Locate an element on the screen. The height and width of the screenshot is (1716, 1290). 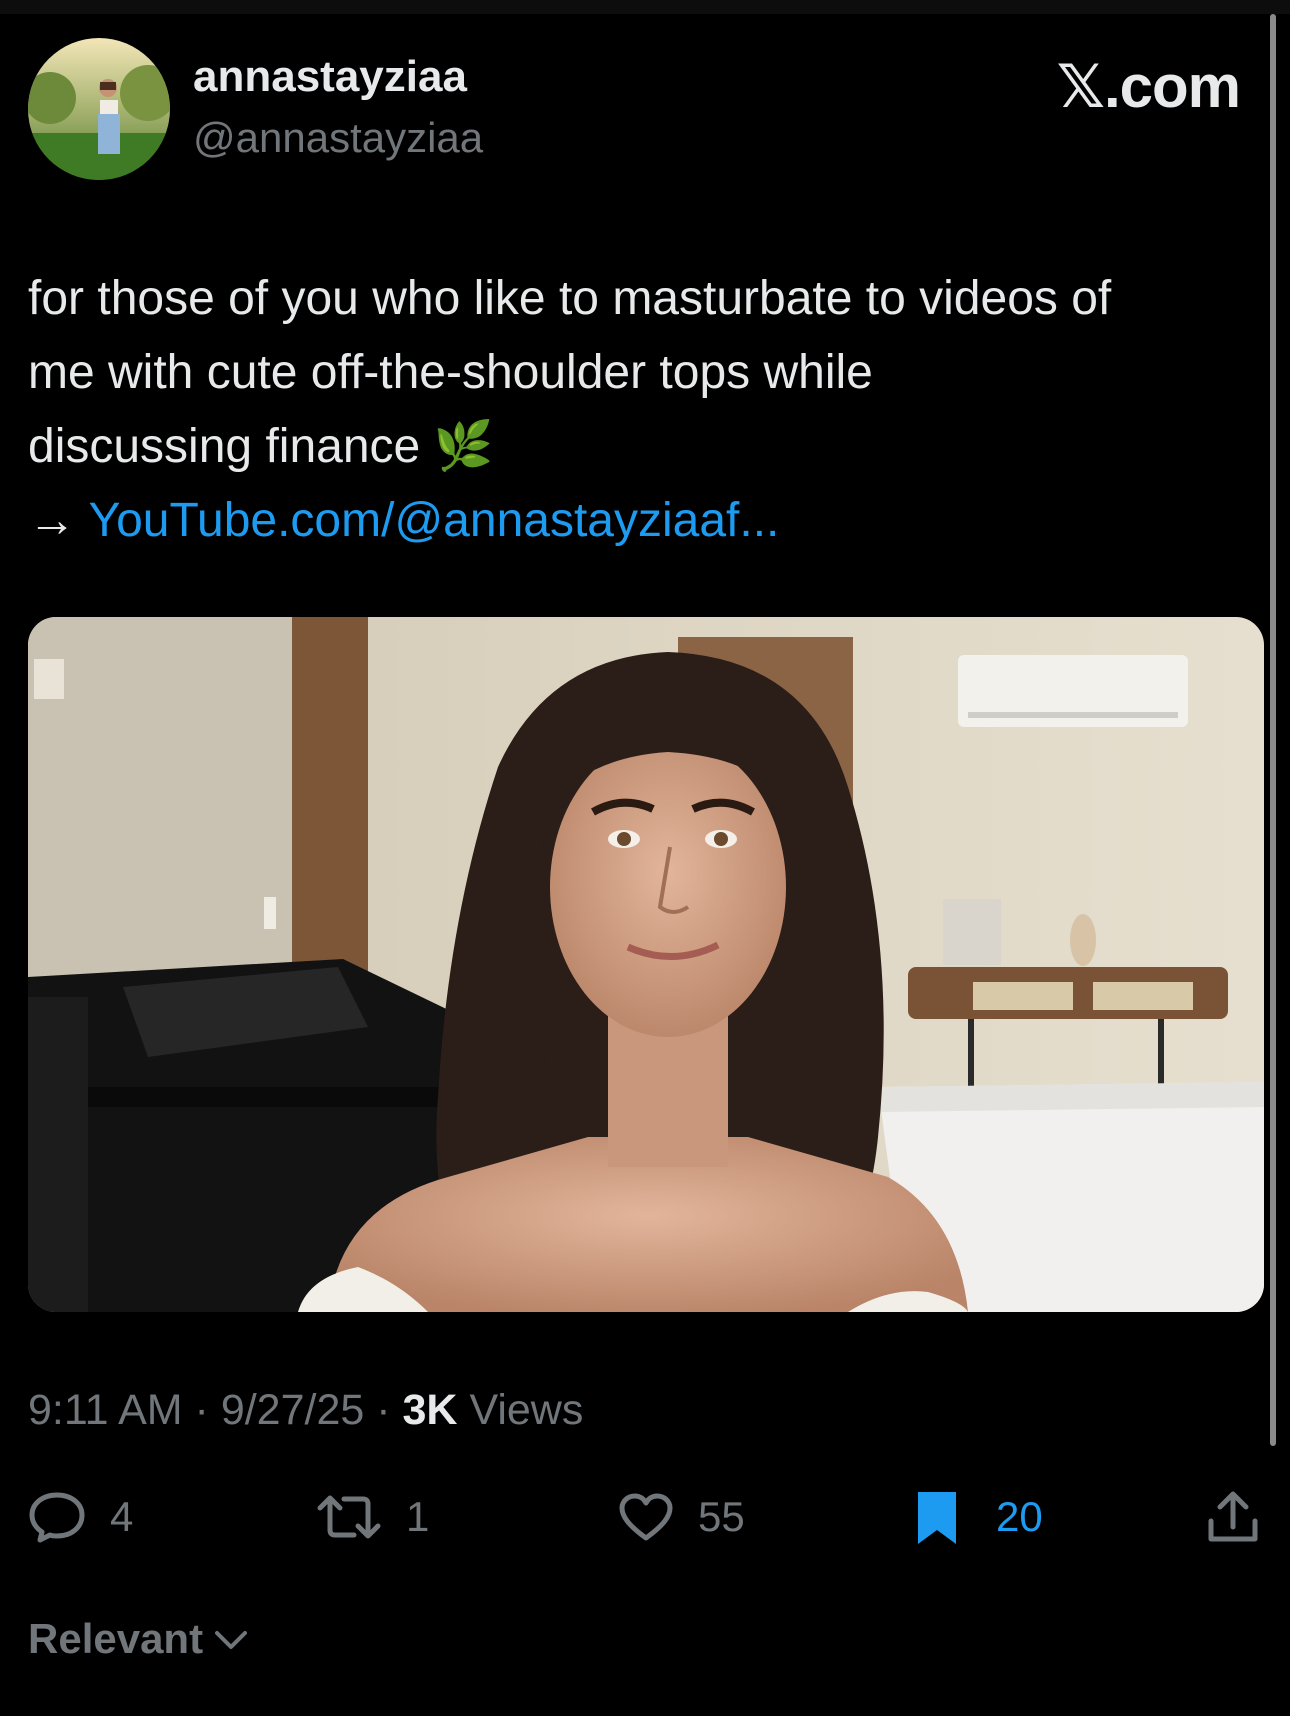
share-icon is located at coordinates (1233, 1516).